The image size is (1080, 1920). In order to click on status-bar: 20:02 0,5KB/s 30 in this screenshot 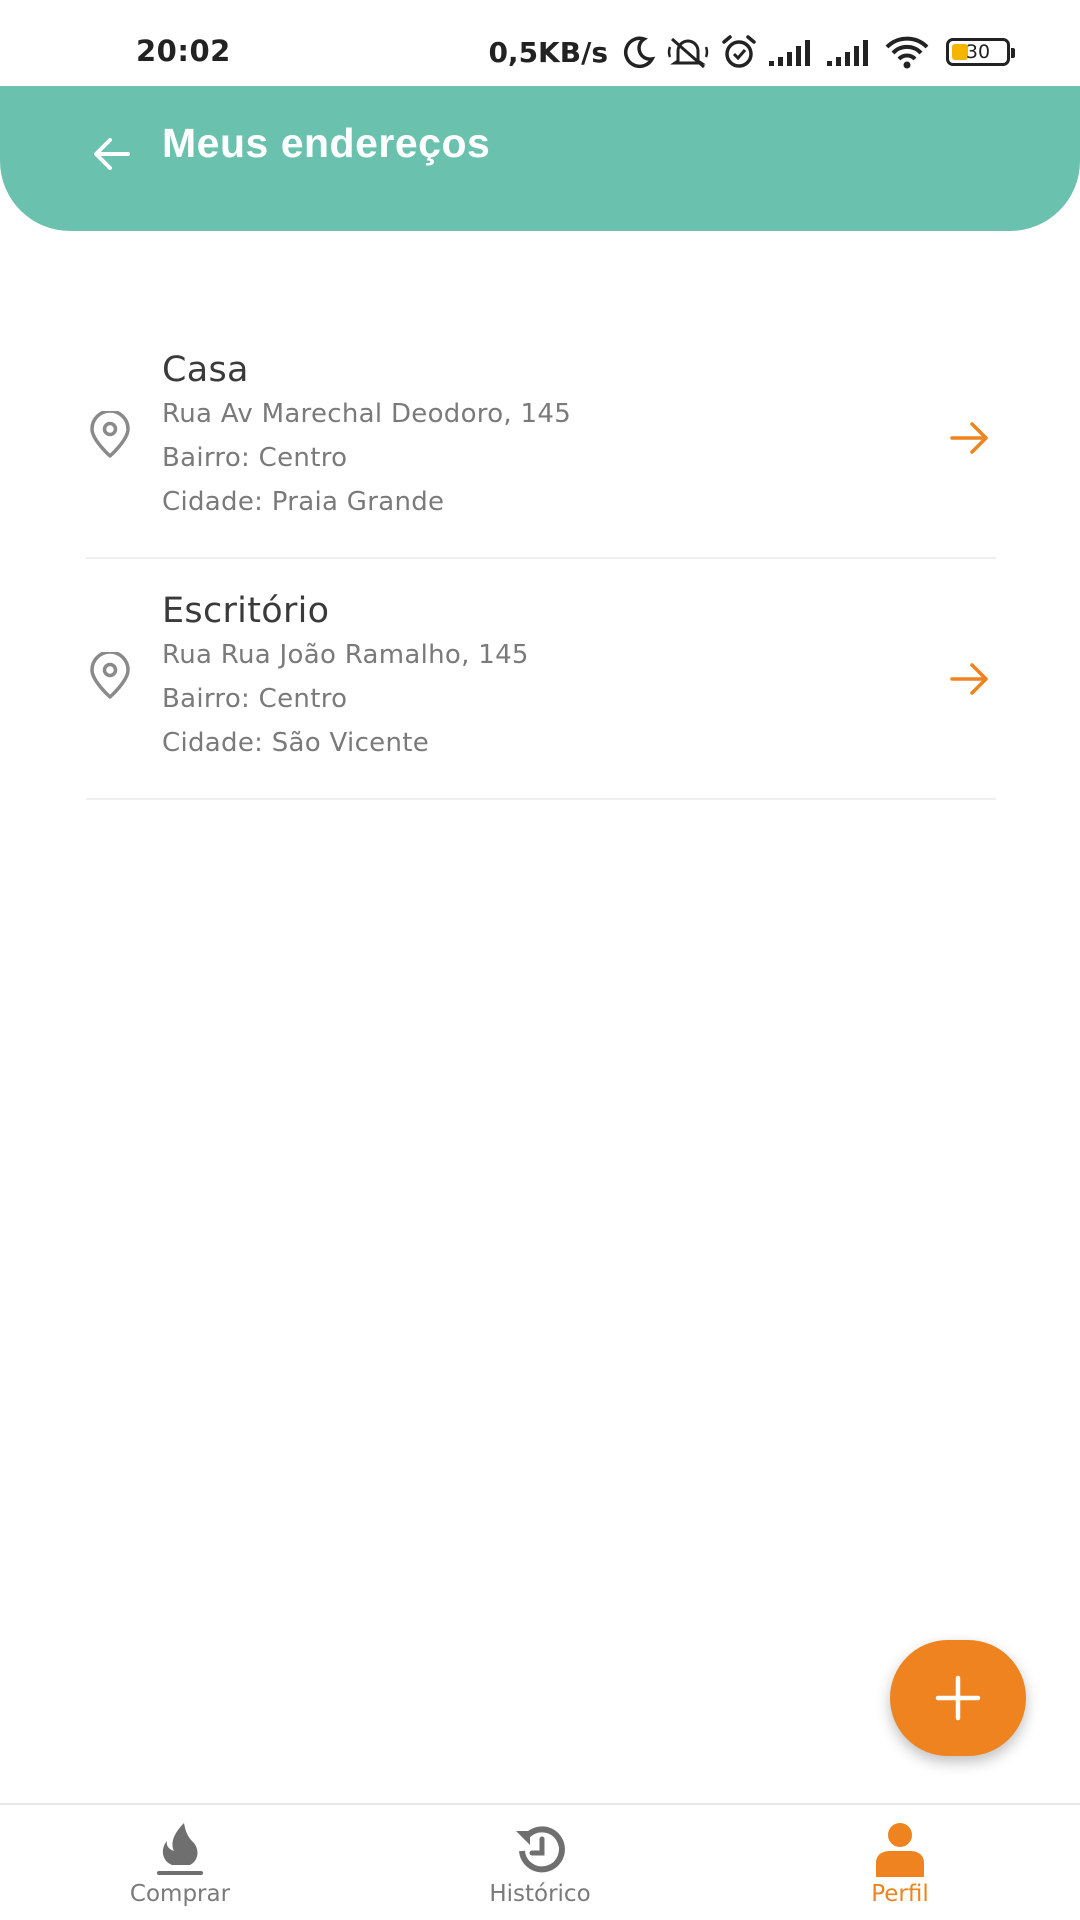, I will do `click(540, 43)`.